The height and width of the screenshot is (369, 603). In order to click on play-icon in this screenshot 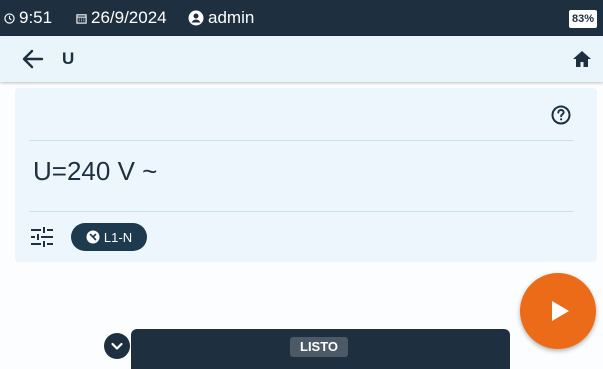, I will do `click(560, 311)`.